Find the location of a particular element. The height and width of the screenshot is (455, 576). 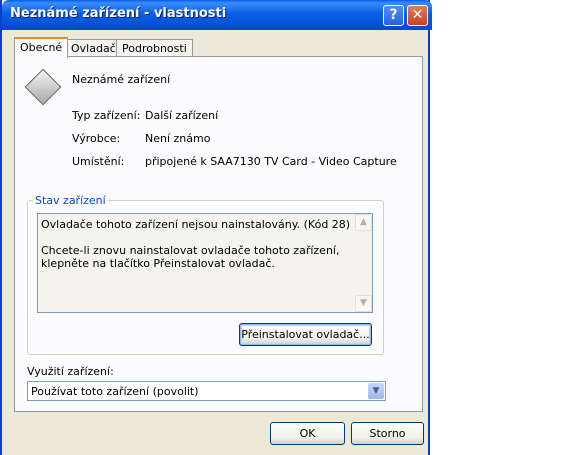

title-bar: Neznámé zařízení - vlastnosti ? ✕ is located at coordinates (217, 15).